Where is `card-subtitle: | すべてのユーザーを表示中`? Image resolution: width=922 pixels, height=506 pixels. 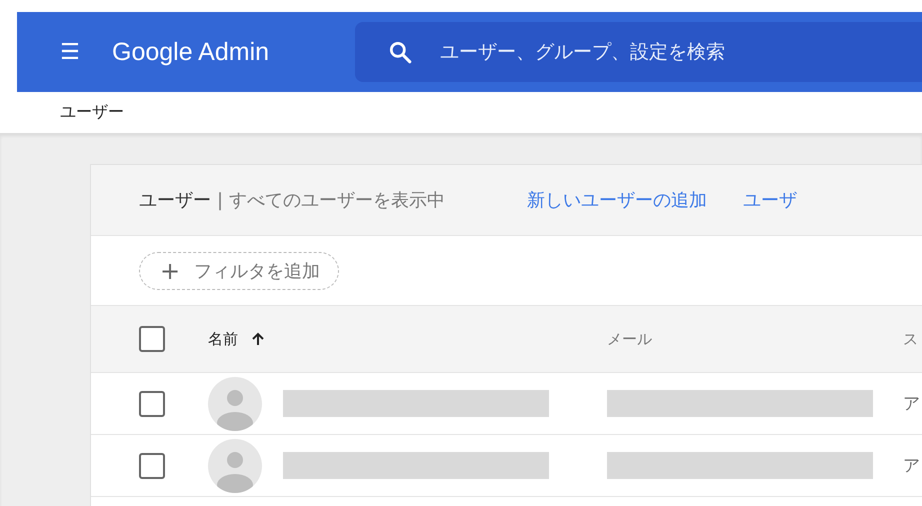
card-subtitle: | すべてのユーザーを表示中 is located at coordinates (331, 200).